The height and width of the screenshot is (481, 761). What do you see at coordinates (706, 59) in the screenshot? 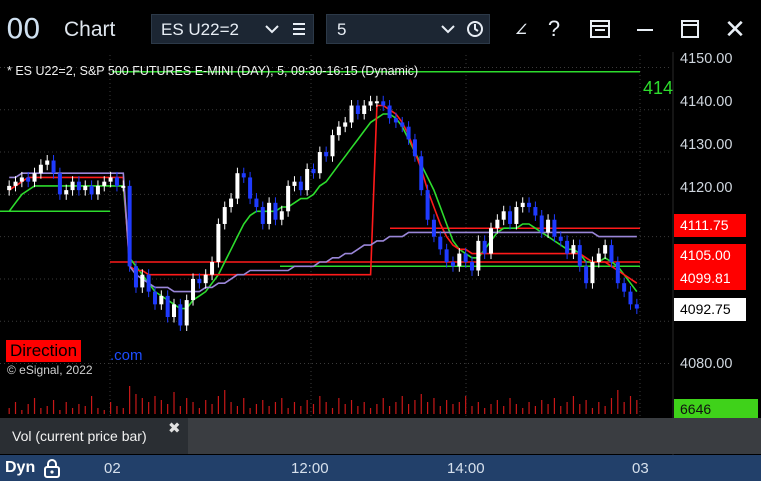
I see `price-axis-label: 4150.00` at bounding box center [706, 59].